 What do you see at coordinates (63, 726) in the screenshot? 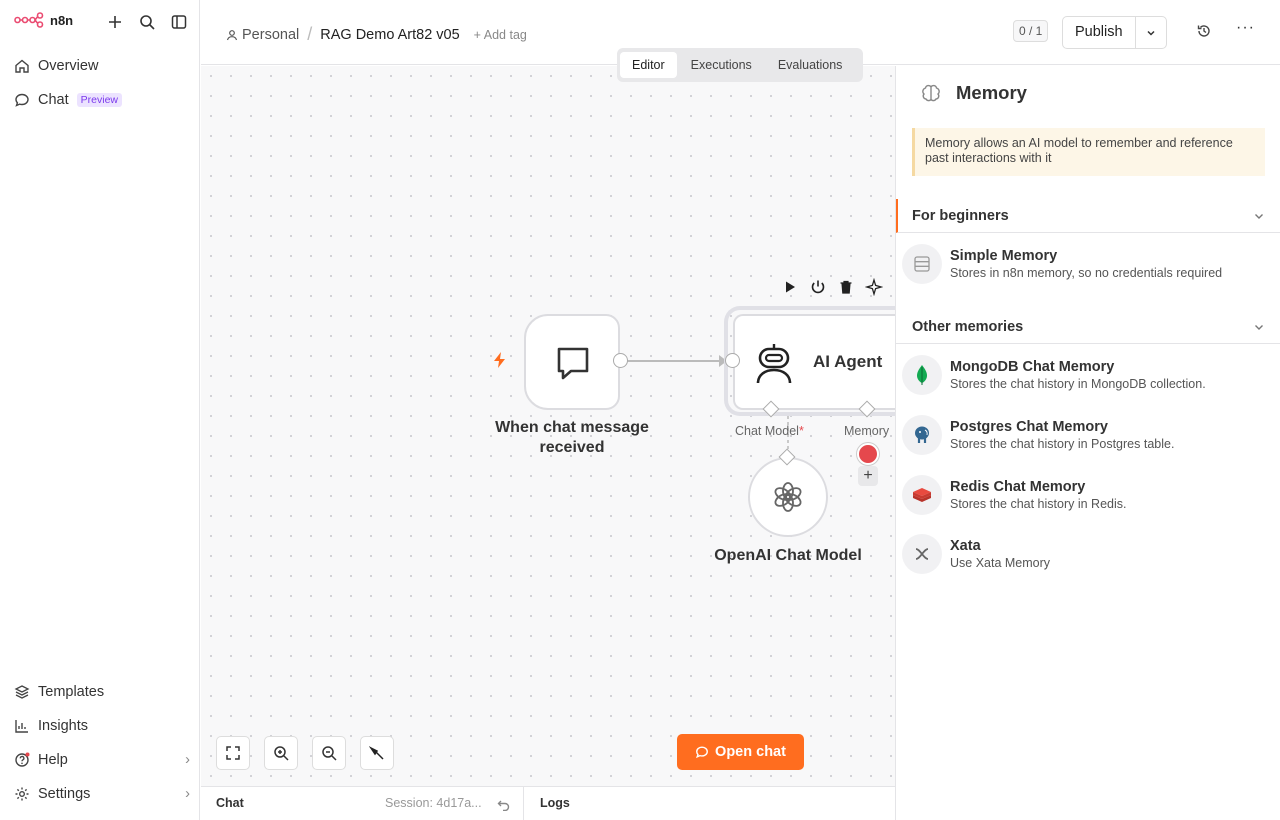
I see `sidebar-item-label: Insights` at bounding box center [63, 726].